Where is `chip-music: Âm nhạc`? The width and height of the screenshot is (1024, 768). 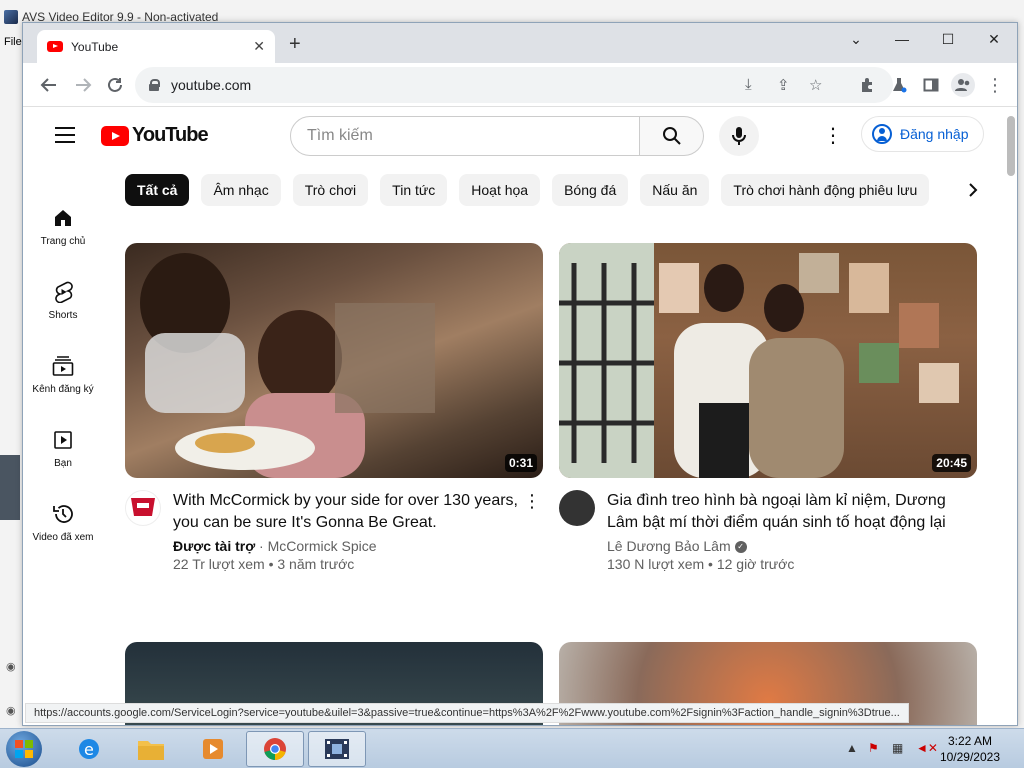 chip-music: Âm nhạc is located at coordinates (241, 190).